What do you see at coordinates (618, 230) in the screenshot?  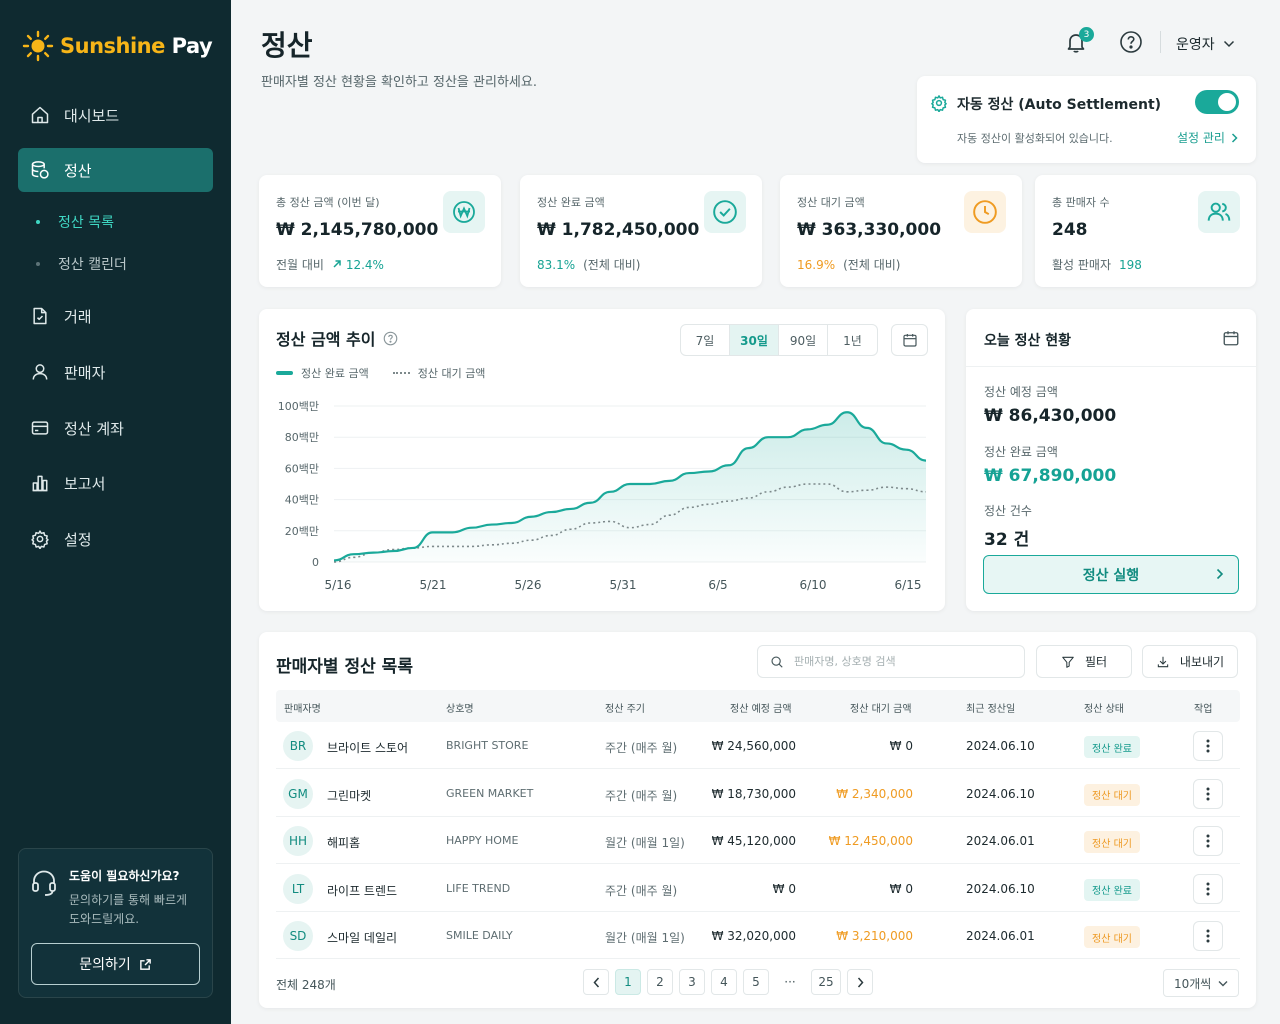 I see `stat-value: ₩ 1,782,450,000` at bounding box center [618, 230].